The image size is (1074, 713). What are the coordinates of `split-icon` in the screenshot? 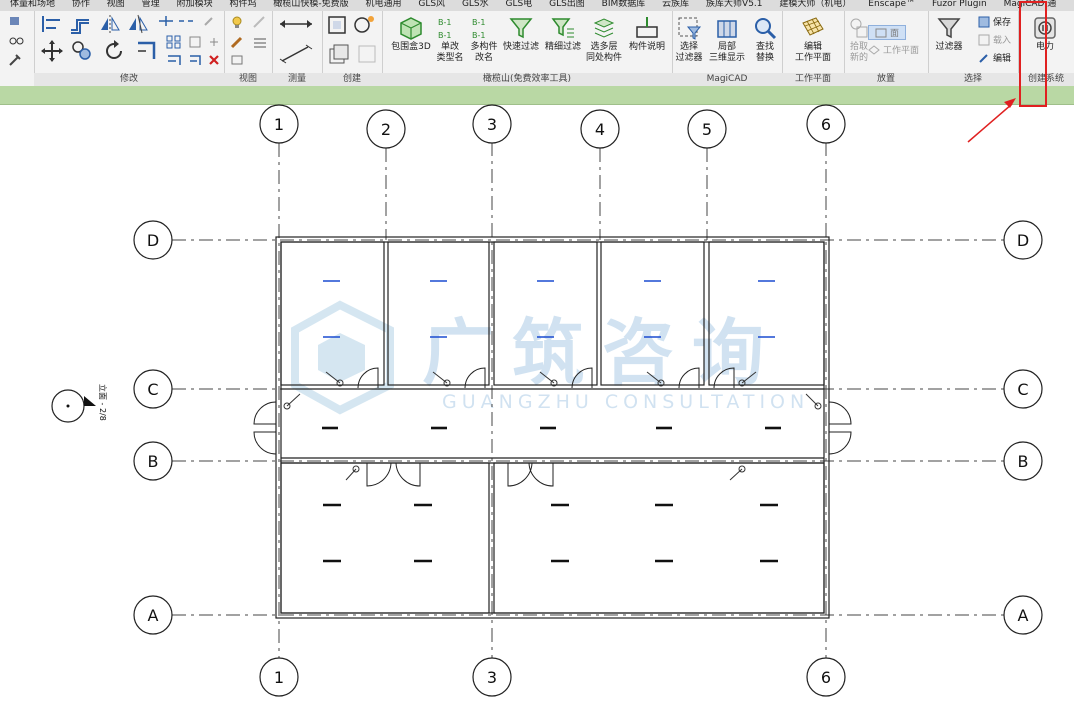 It's located at (166, 21).